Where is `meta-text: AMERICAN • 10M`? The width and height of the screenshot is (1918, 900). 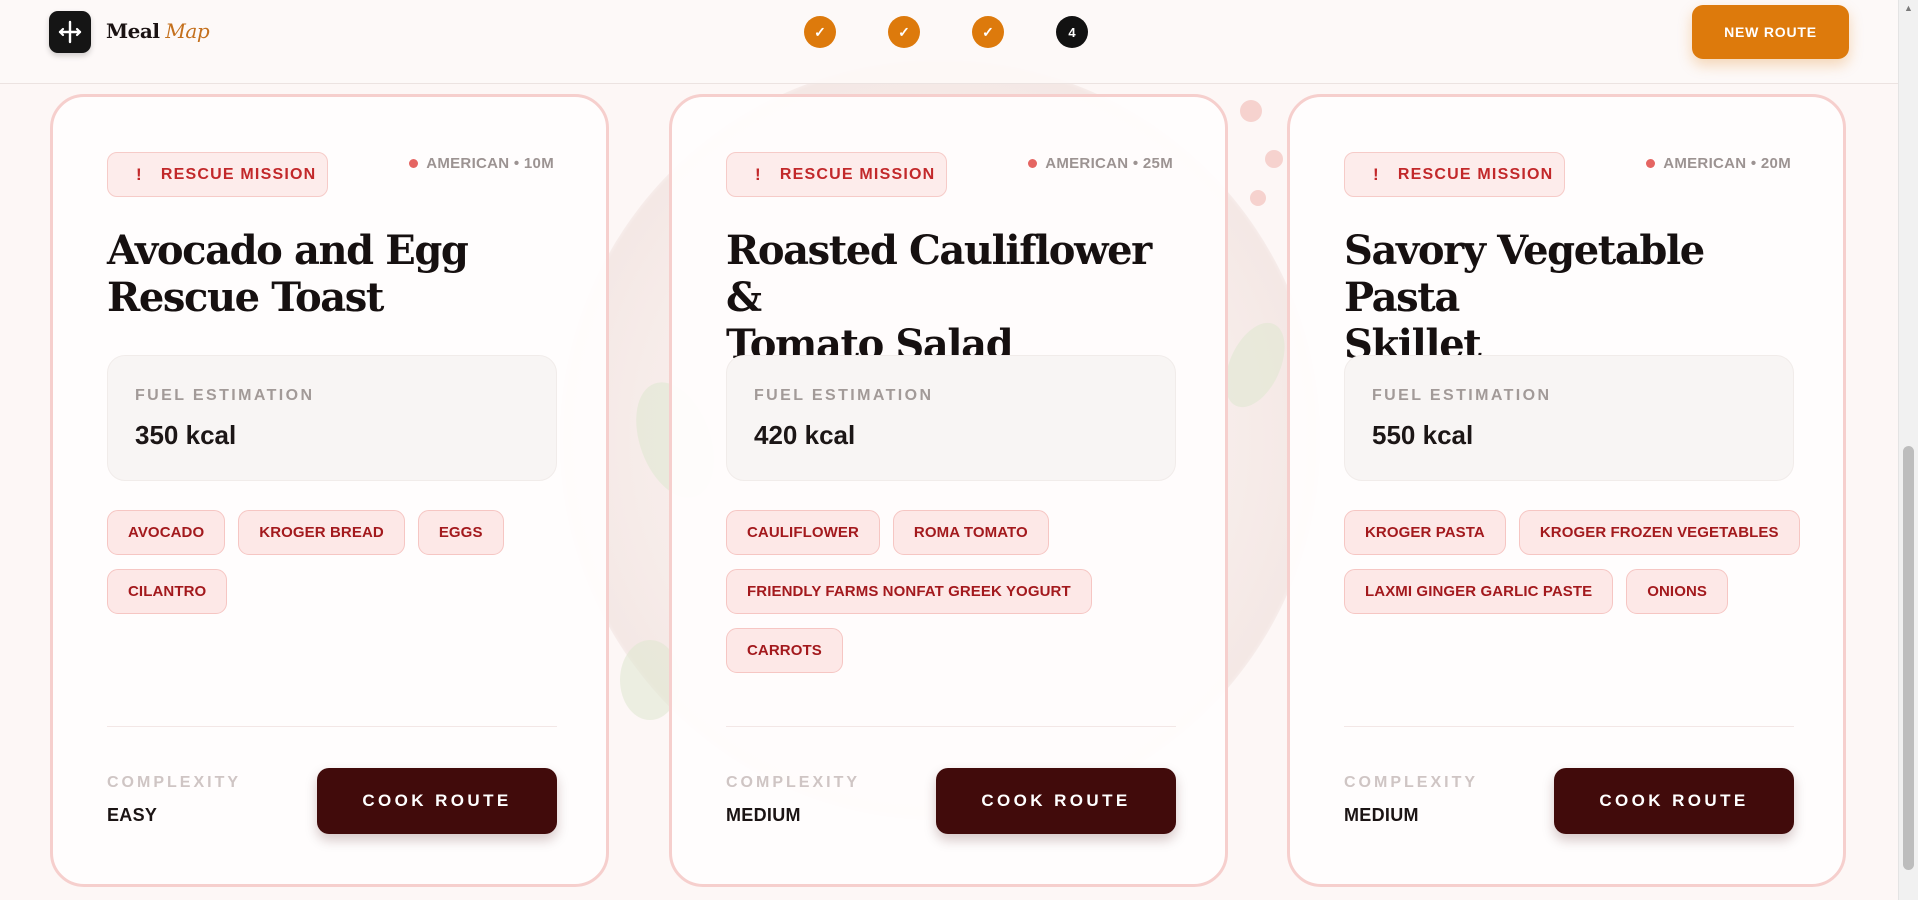
meta-text: AMERICAN • 10M is located at coordinates (490, 163).